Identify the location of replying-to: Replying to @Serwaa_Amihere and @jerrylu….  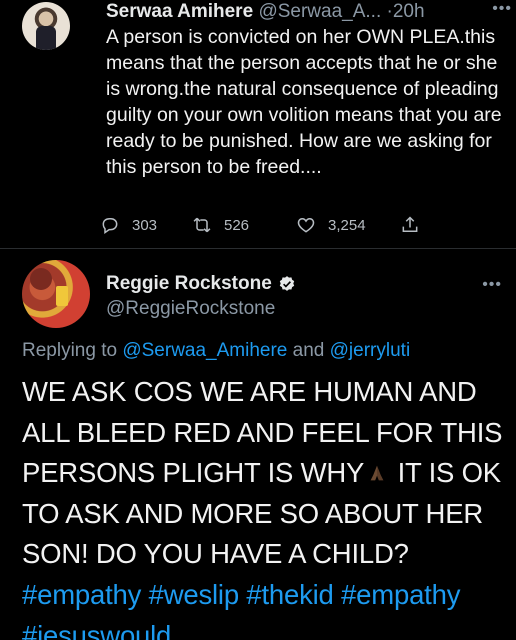
(267, 351).